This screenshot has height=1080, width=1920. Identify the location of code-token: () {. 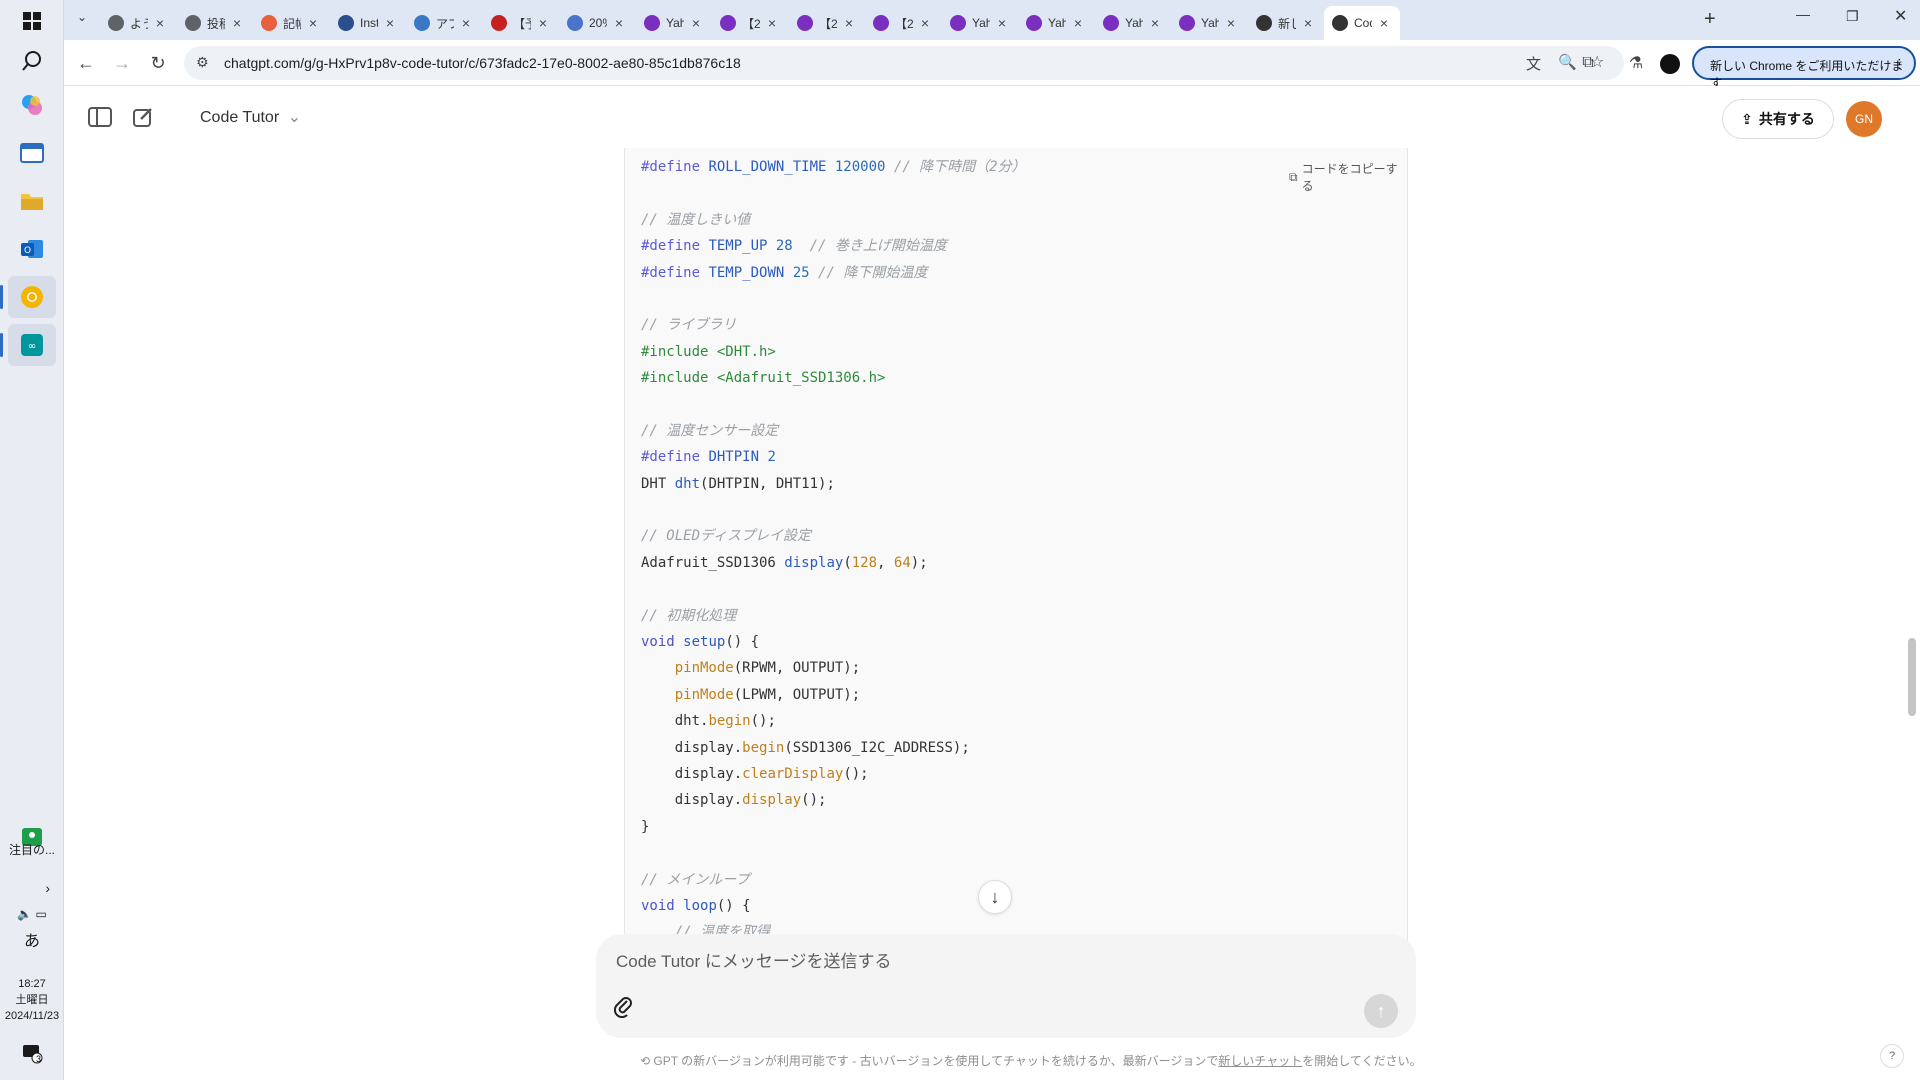
(742, 642).